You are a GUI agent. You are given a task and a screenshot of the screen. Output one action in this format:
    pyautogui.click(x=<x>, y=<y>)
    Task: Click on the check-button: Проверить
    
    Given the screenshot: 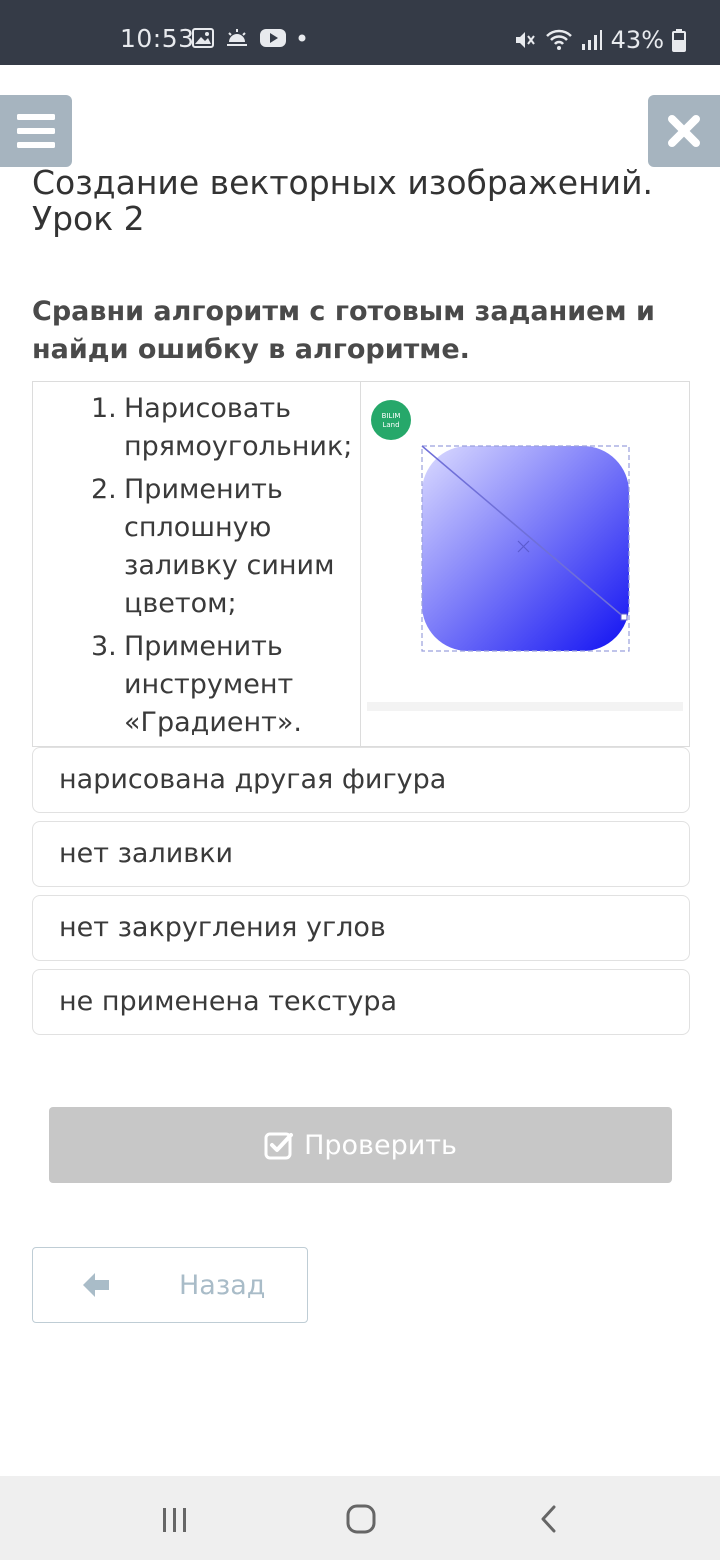 What is the action you would take?
    pyautogui.click(x=360, y=1145)
    